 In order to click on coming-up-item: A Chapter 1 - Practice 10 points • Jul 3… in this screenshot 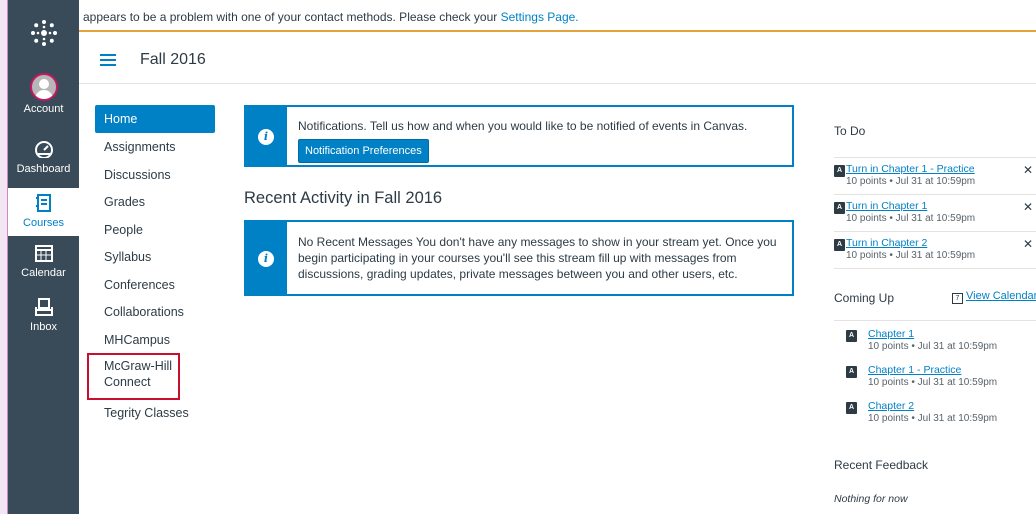, I will do `click(935, 375)`.